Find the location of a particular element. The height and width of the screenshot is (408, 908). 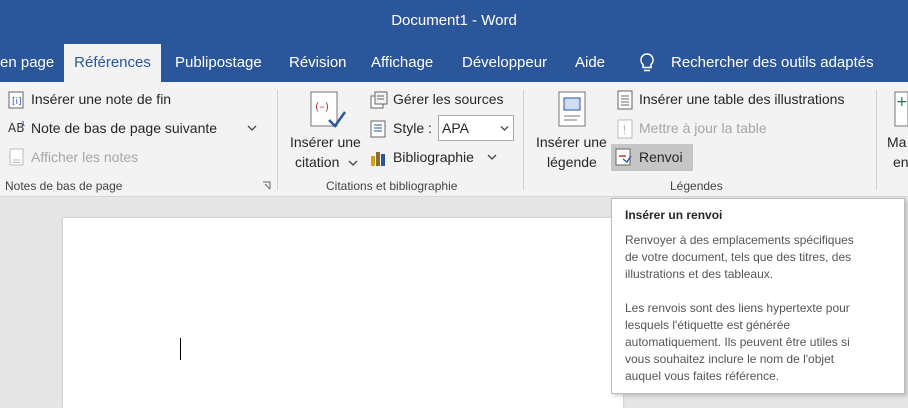

next-footnote-icon: AB 1 is located at coordinates (16, 127).